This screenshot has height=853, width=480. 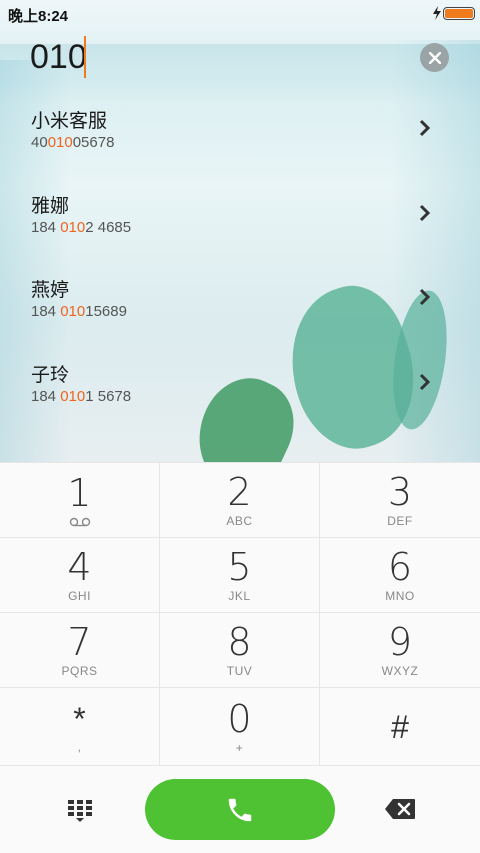 What do you see at coordinates (38, 16) in the screenshot?
I see `status-time: 晚上8:24` at bounding box center [38, 16].